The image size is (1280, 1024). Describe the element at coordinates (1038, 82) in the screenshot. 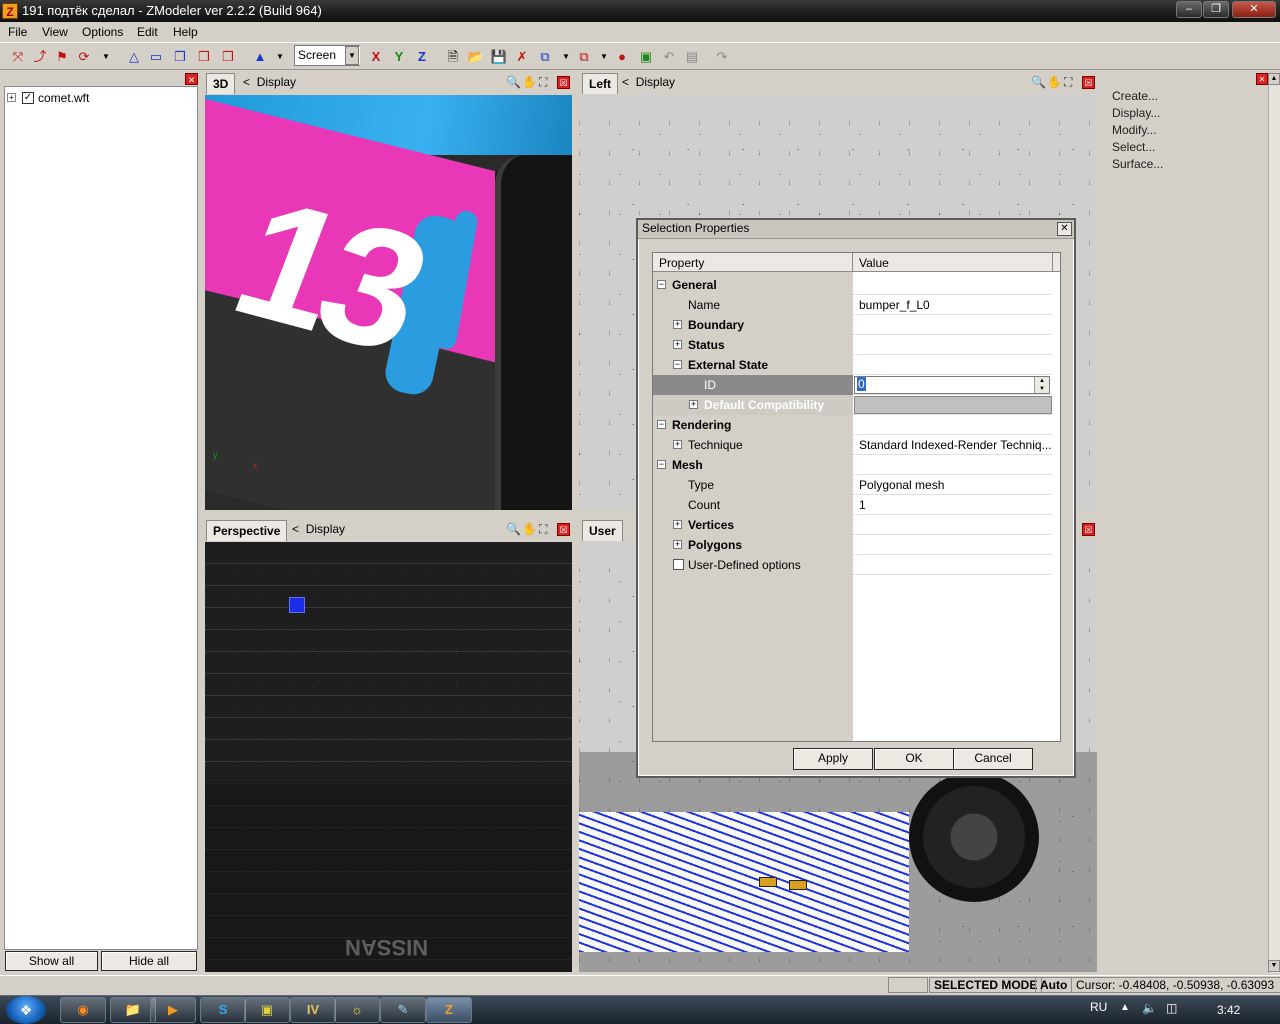

I see `zoom-icon: 🔍` at that location.